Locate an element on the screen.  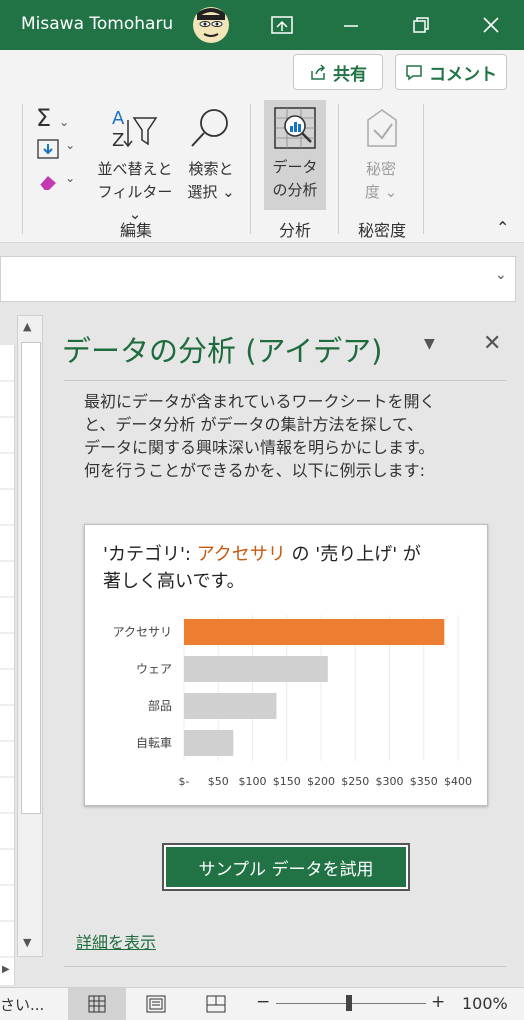
page-layout-icon is located at coordinates (156, 1004).